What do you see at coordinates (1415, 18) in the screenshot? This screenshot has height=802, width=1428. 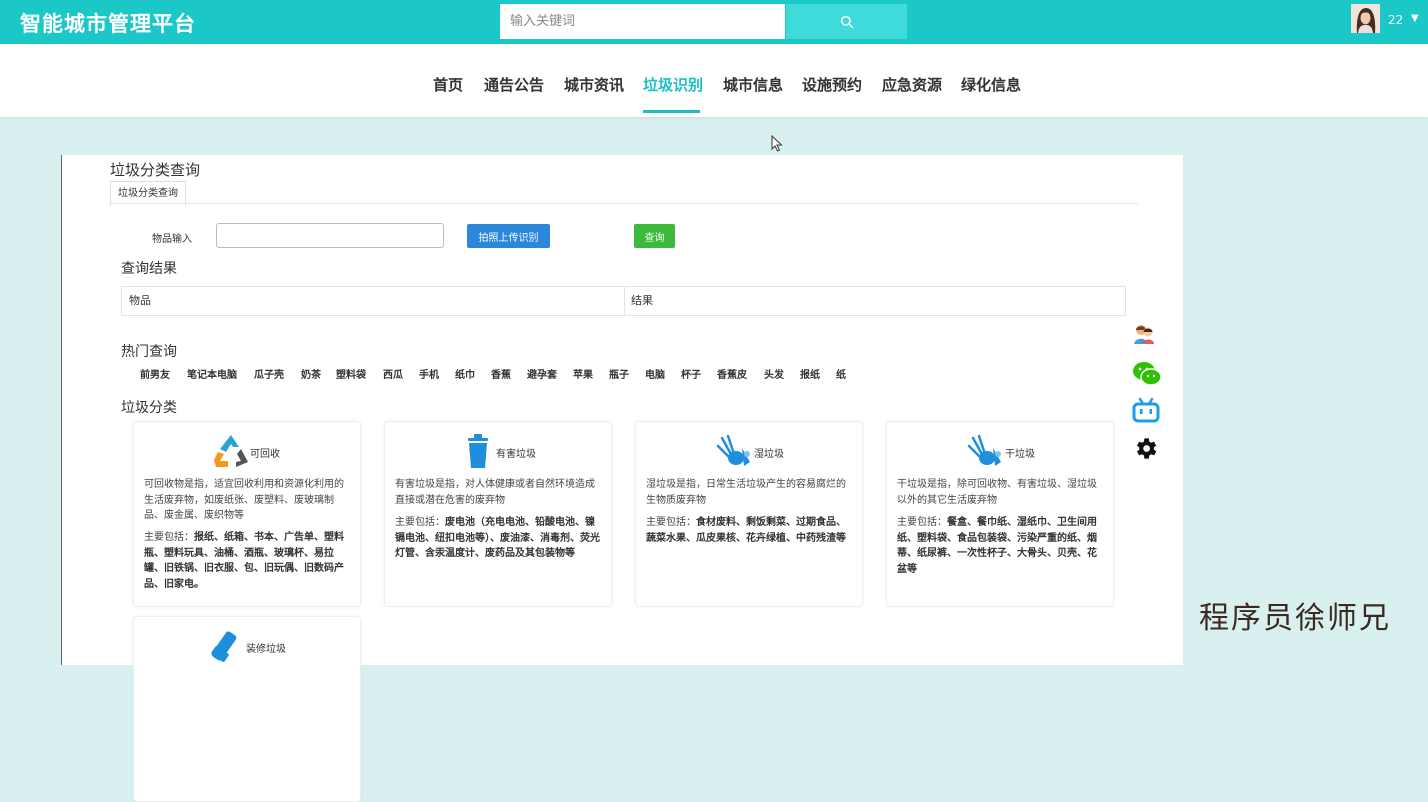 I see `caret-down-icon: ▼` at bounding box center [1415, 18].